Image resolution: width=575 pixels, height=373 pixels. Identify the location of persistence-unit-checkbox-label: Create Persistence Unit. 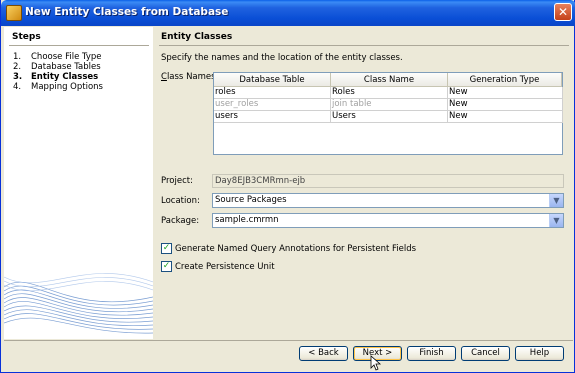
(225, 267).